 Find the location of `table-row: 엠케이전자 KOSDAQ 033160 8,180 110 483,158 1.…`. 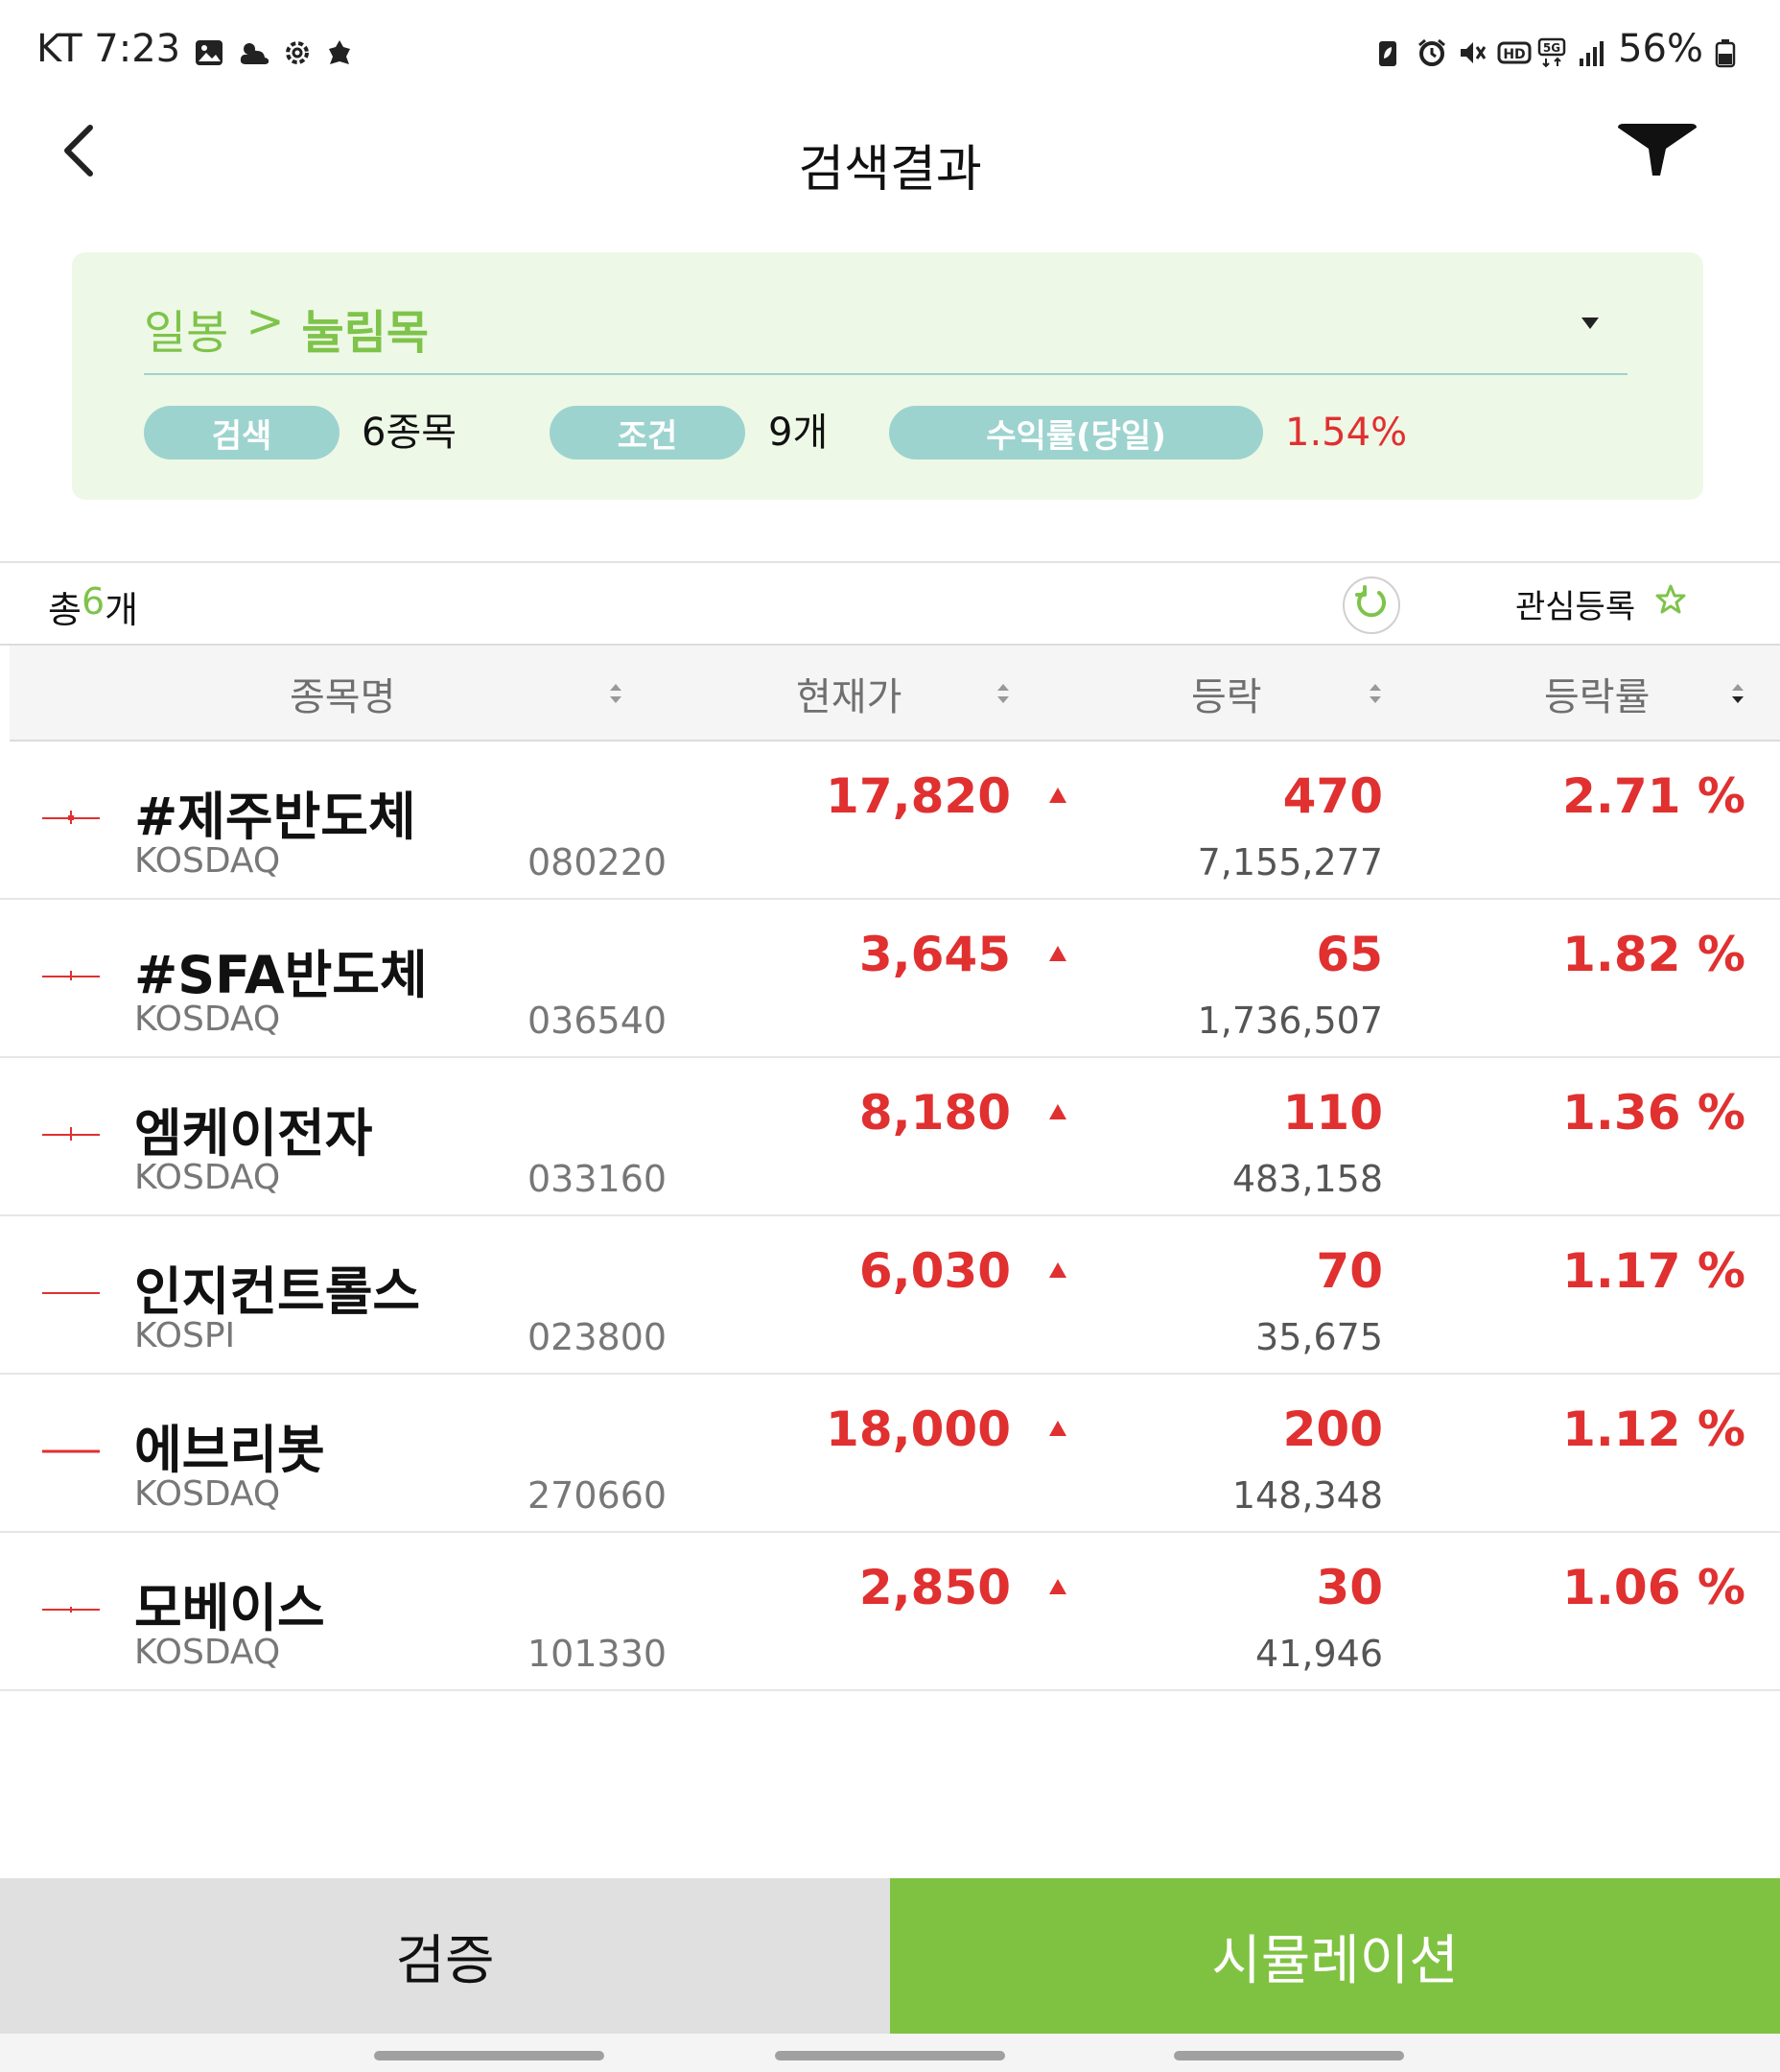

table-row: 엠케이전자 KOSDAQ 033160 8,180 110 483,158 1.… is located at coordinates (890, 1137).